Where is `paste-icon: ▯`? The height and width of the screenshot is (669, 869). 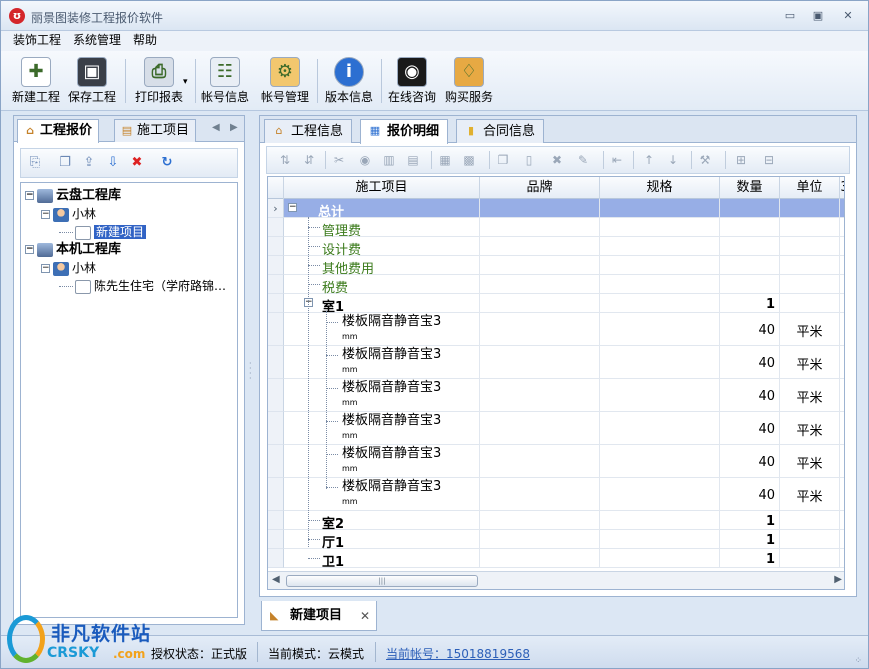 paste-icon: ▯ is located at coordinates (529, 160).